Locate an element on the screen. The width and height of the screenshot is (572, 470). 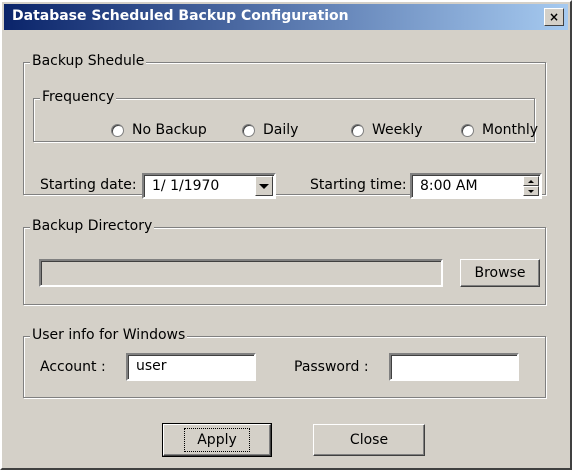
radio-daily-circle is located at coordinates (248, 130).